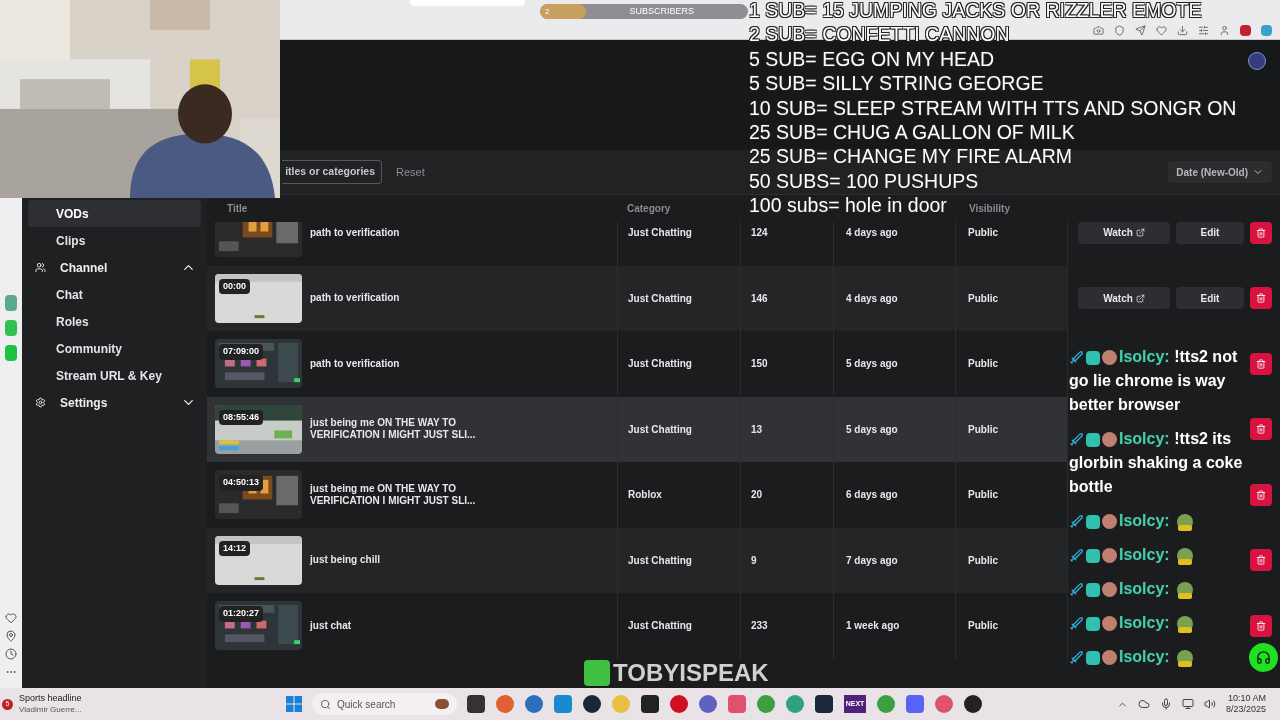 The height and width of the screenshot is (720, 1280). Describe the element at coordinates (331, 625) in the screenshot. I see `video-title: just chat` at that location.